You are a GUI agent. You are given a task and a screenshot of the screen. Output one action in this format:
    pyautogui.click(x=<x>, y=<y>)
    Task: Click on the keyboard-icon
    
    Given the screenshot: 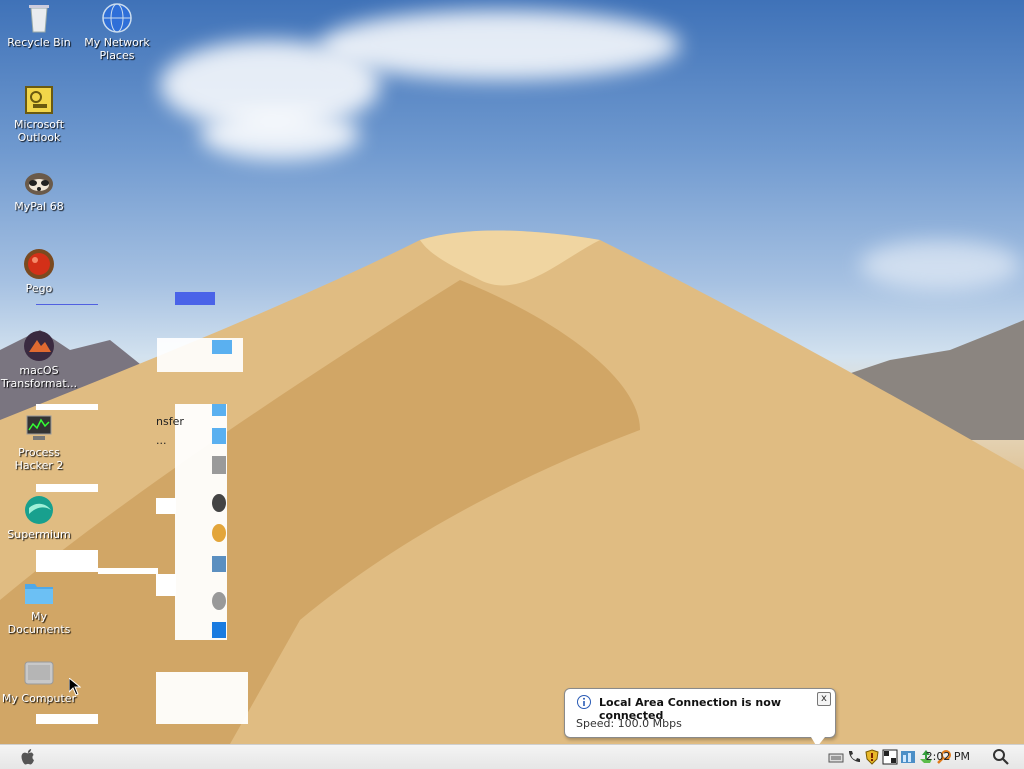 What is the action you would take?
    pyautogui.click(x=836, y=757)
    